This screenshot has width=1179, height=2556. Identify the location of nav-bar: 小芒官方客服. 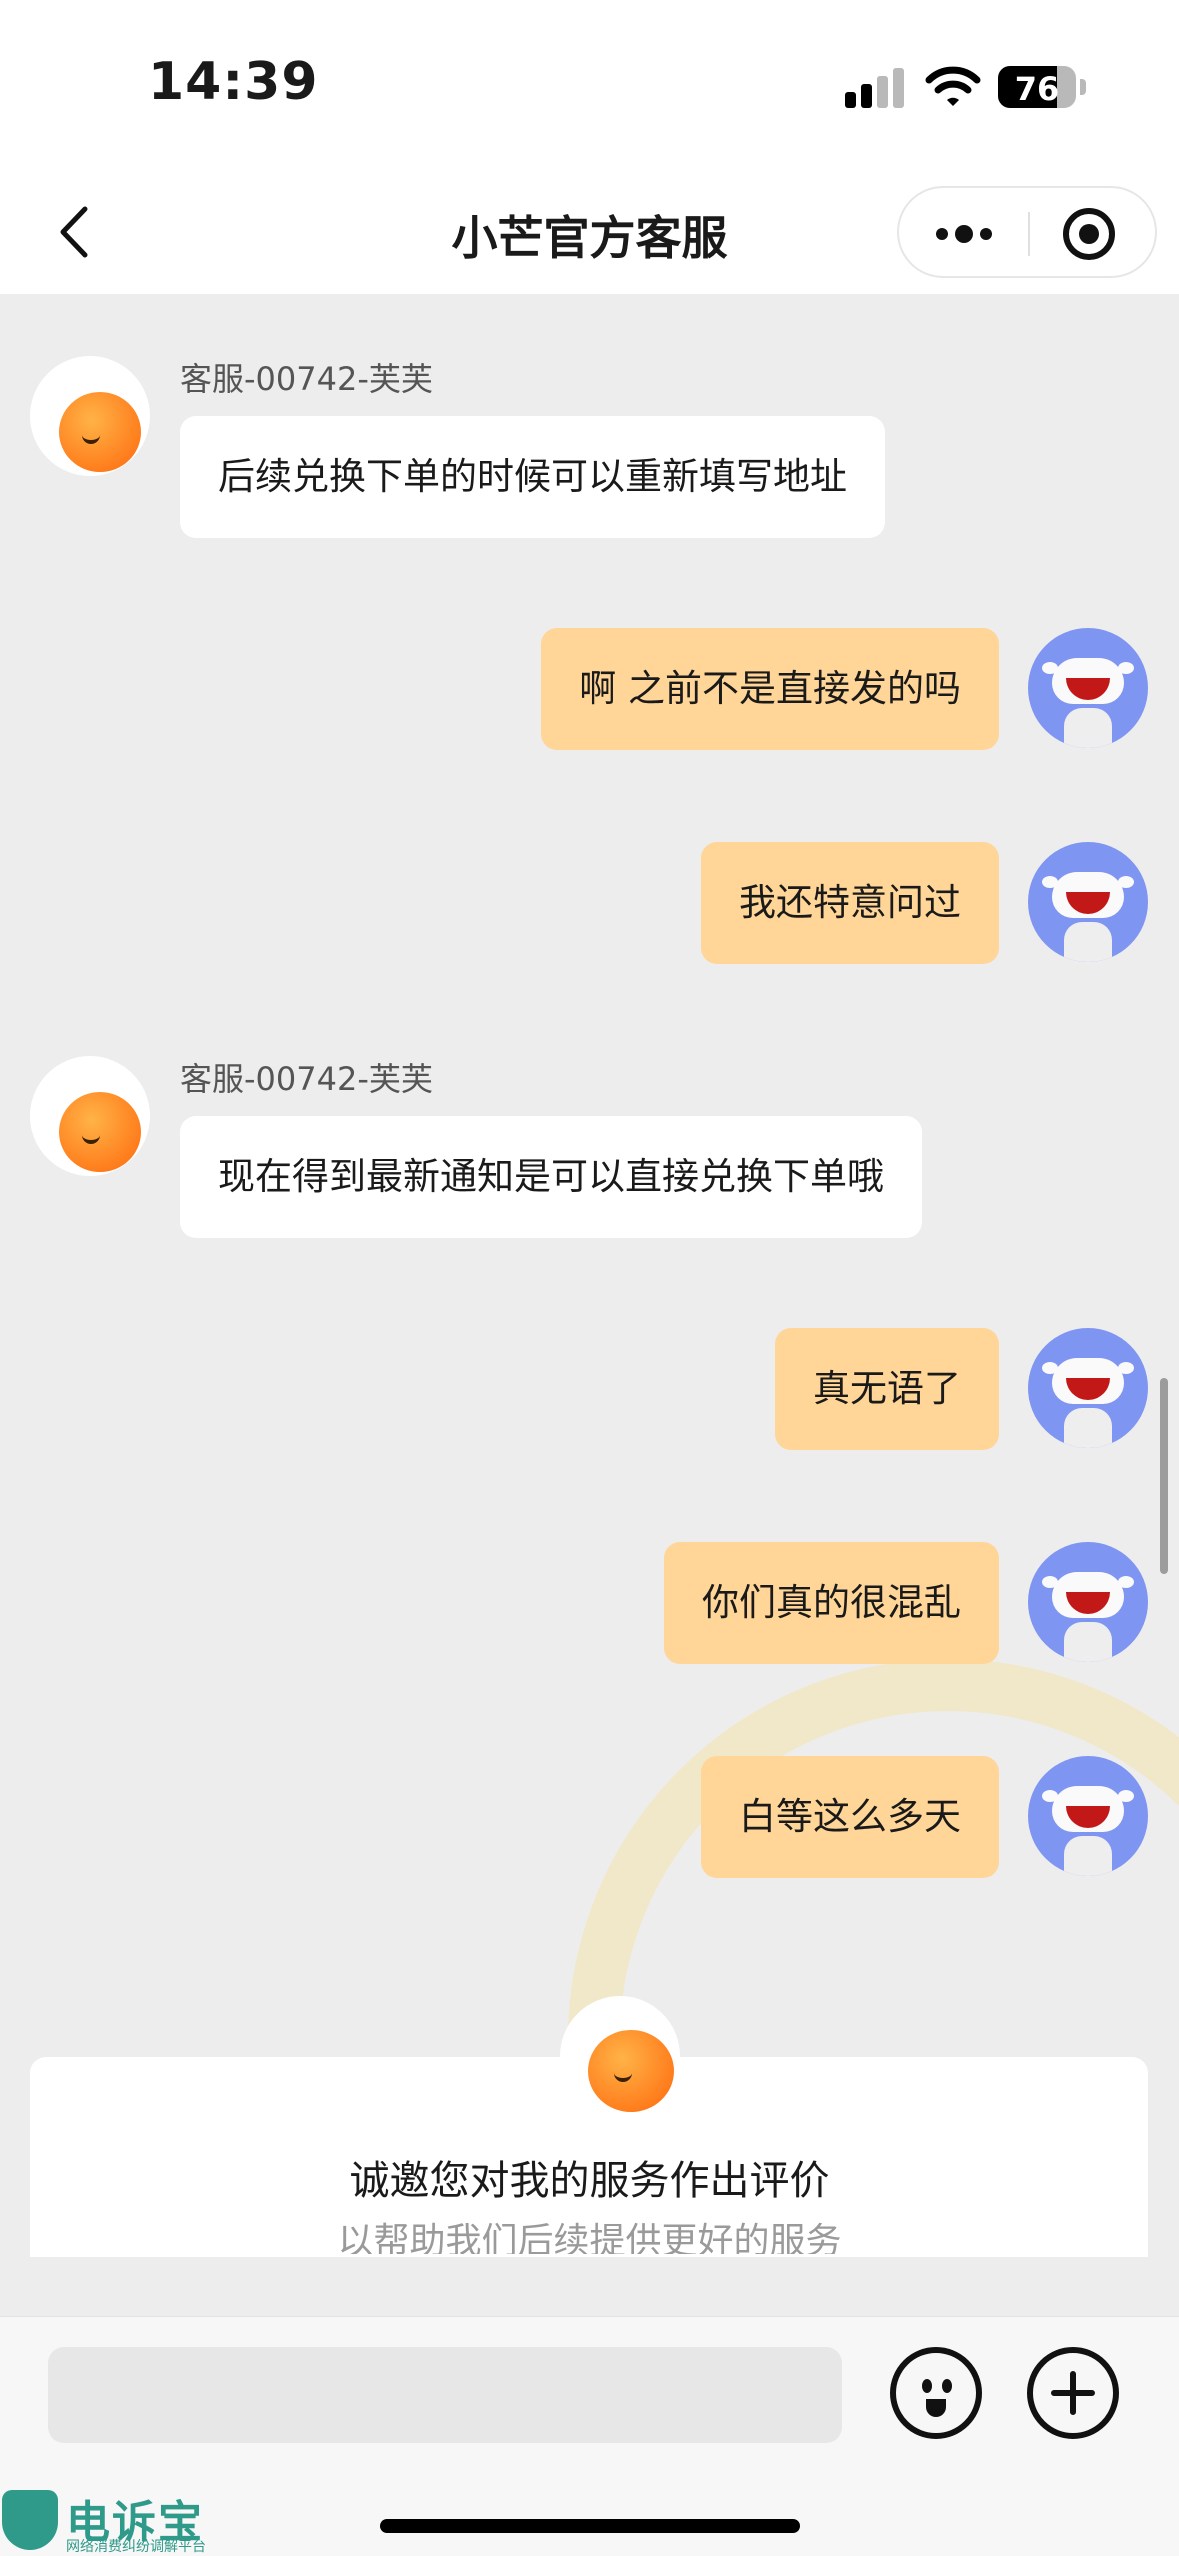
(589, 232).